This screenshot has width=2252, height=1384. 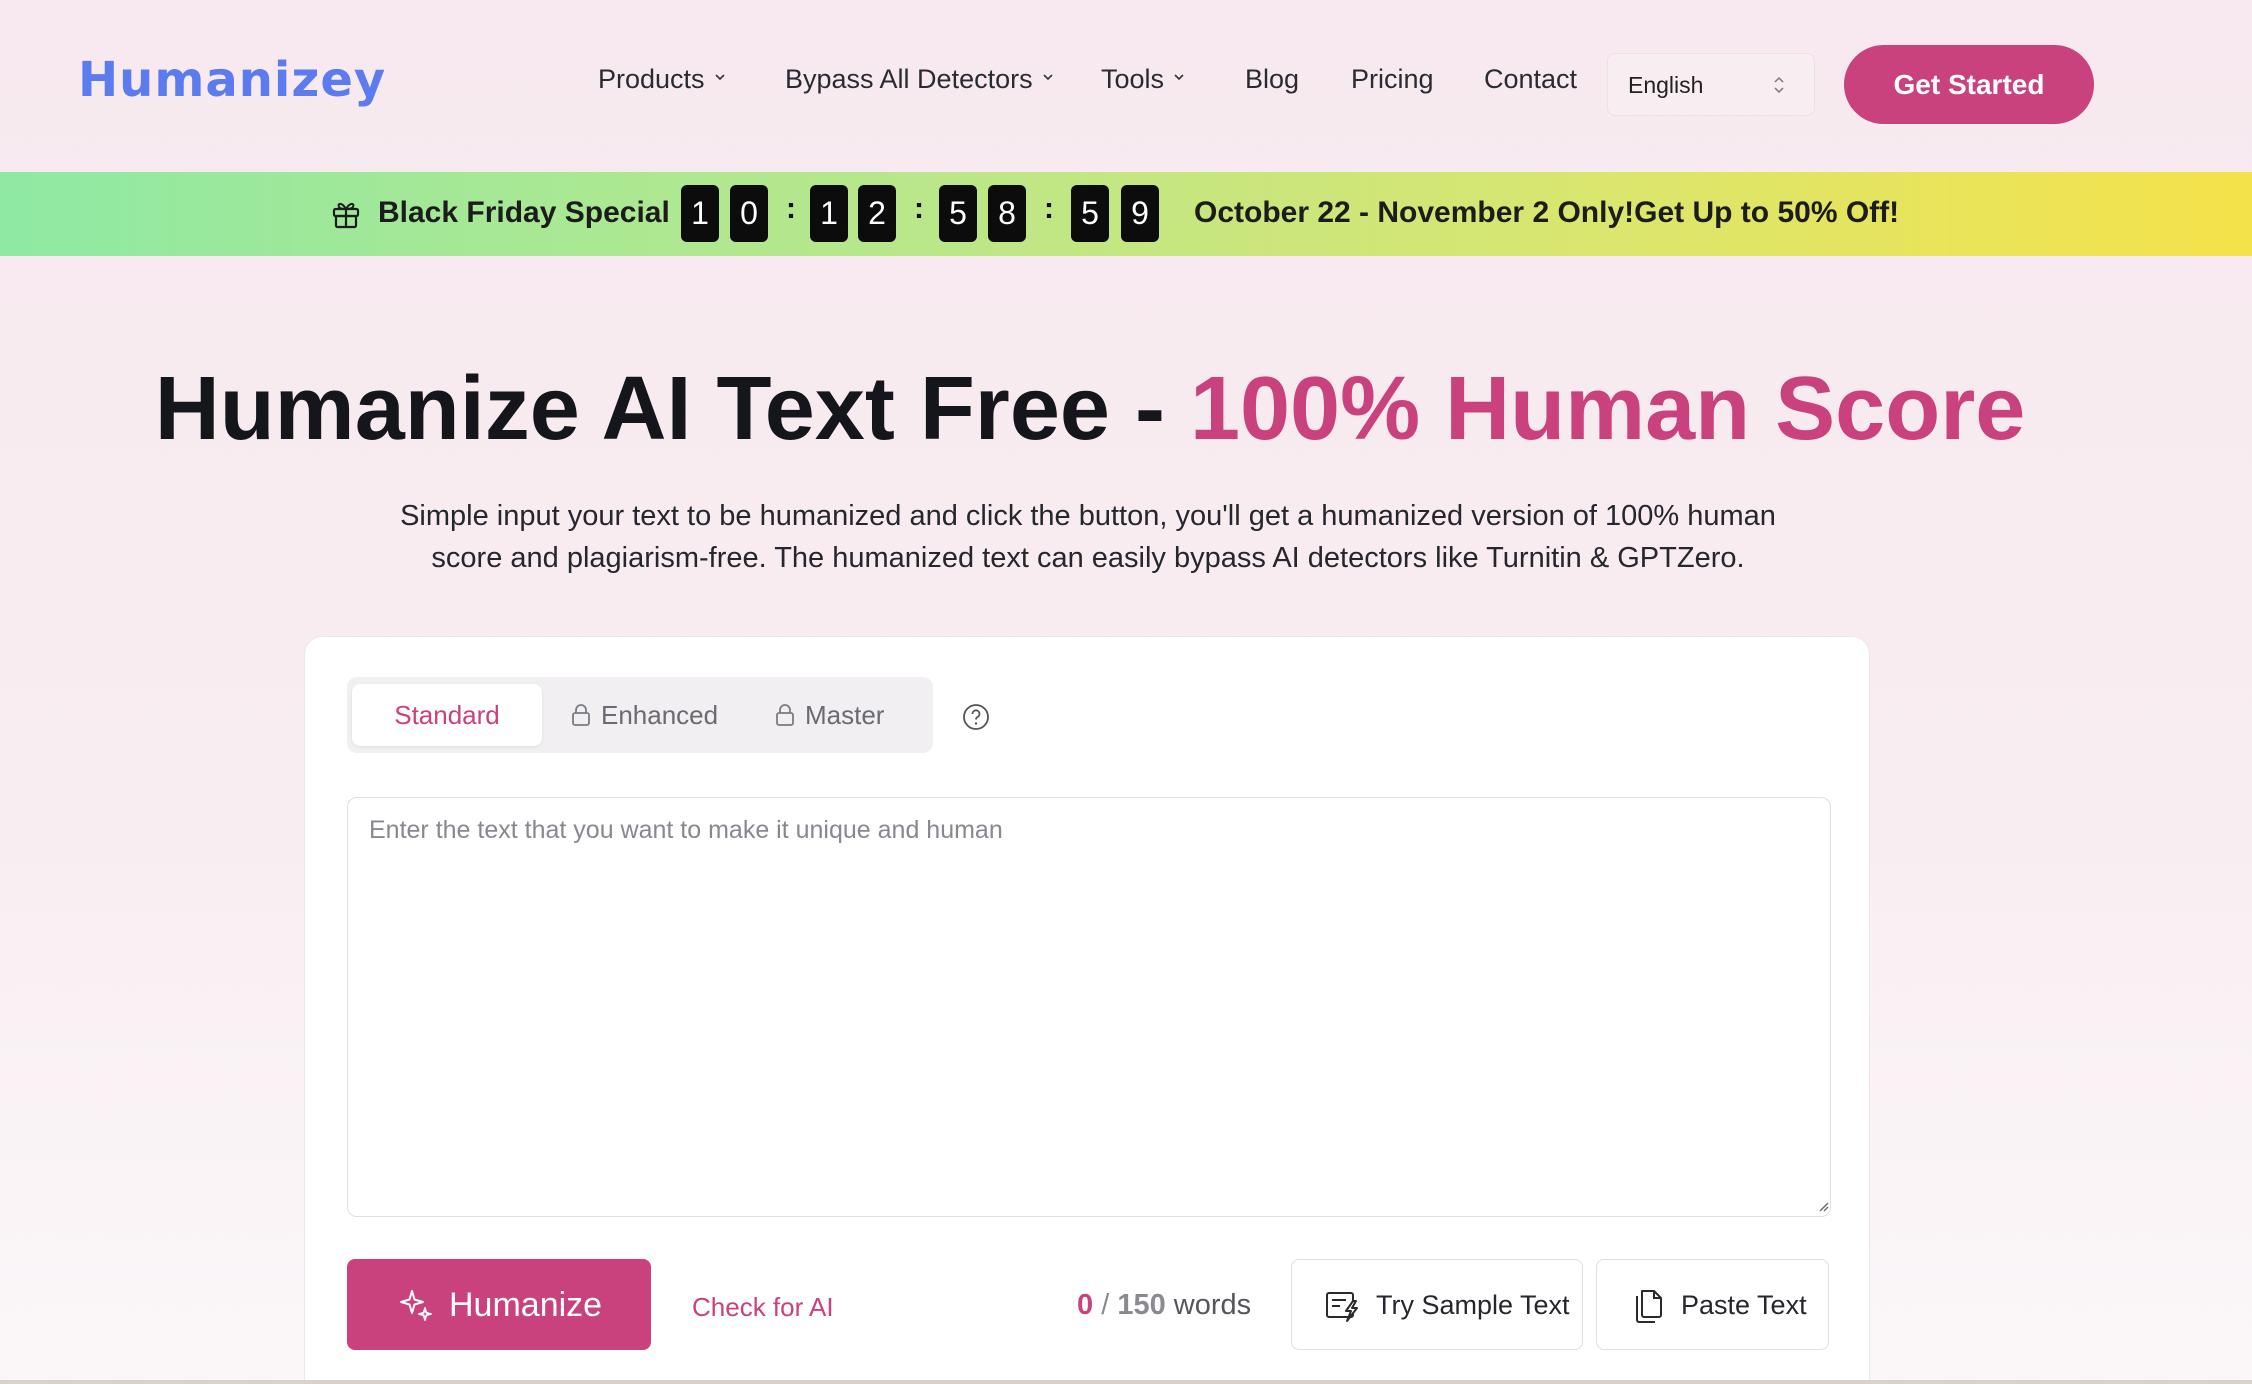 What do you see at coordinates (1473, 1305) in the screenshot?
I see `try-sample-text-label: Try Sample Text` at bounding box center [1473, 1305].